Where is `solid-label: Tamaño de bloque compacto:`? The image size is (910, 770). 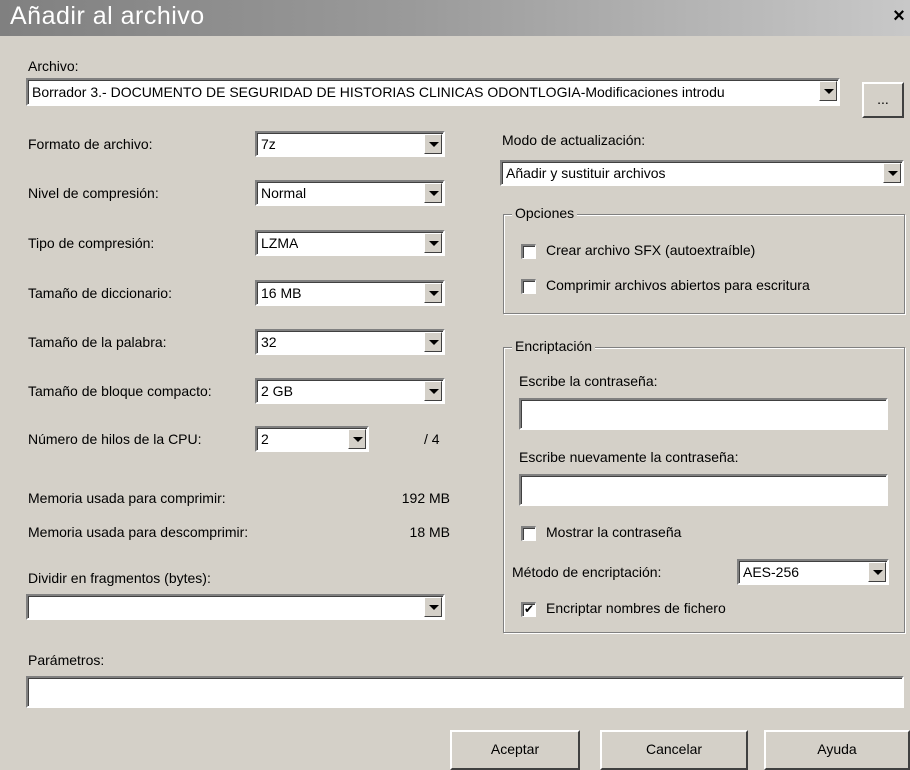 solid-label: Tamaño de bloque compacto: is located at coordinates (120, 391).